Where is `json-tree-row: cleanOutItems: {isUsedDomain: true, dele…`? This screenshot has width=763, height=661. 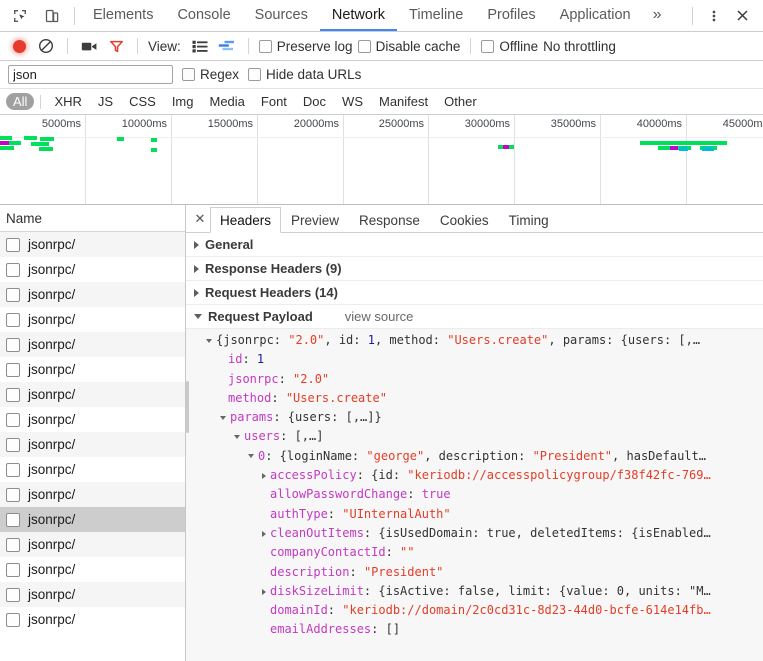
json-tree-row: cleanOutItems: {isUsedDomain: true, dele… is located at coordinates (474, 533).